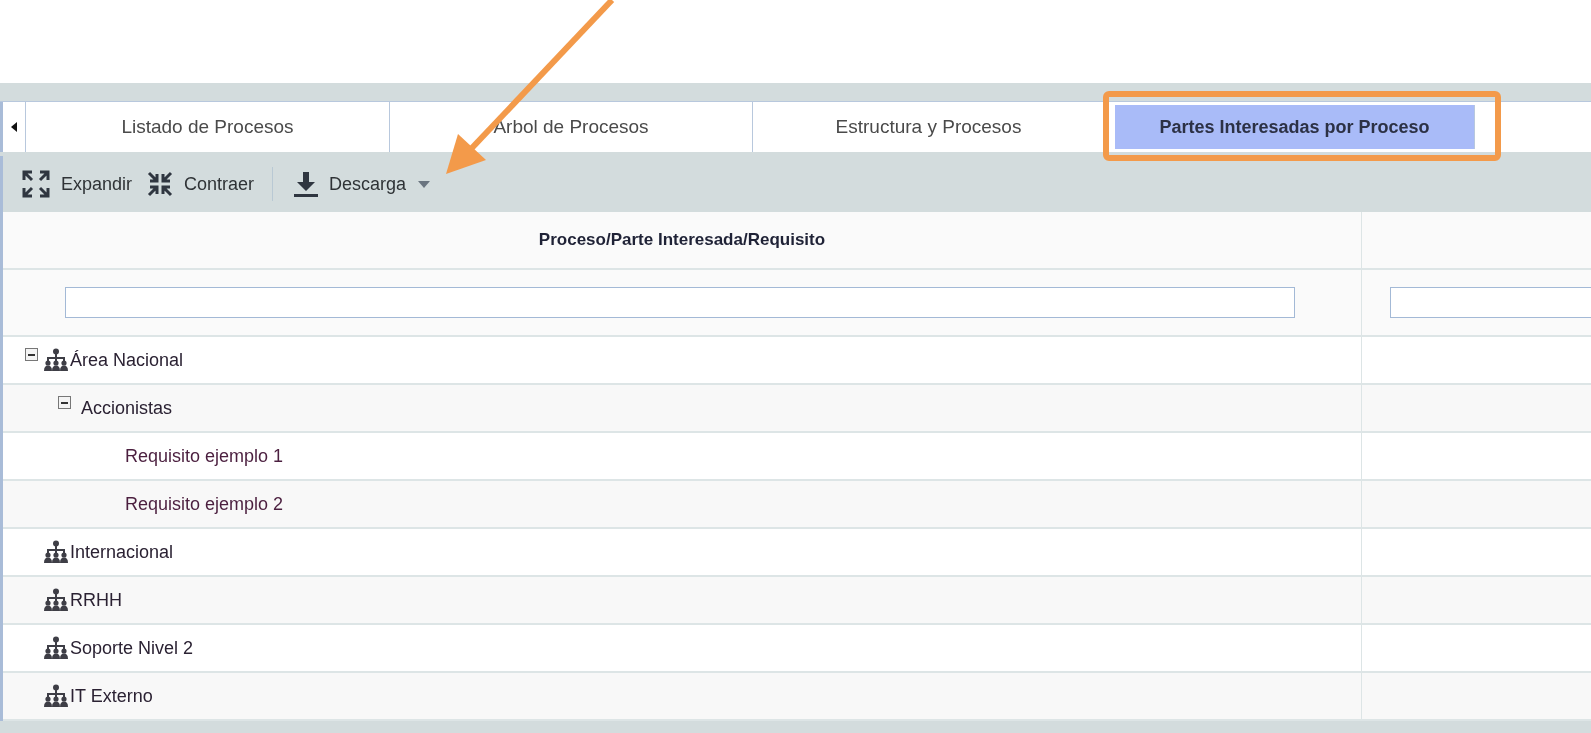  What do you see at coordinates (127, 360) in the screenshot?
I see `tree-item: Área Nacional` at bounding box center [127, 360].